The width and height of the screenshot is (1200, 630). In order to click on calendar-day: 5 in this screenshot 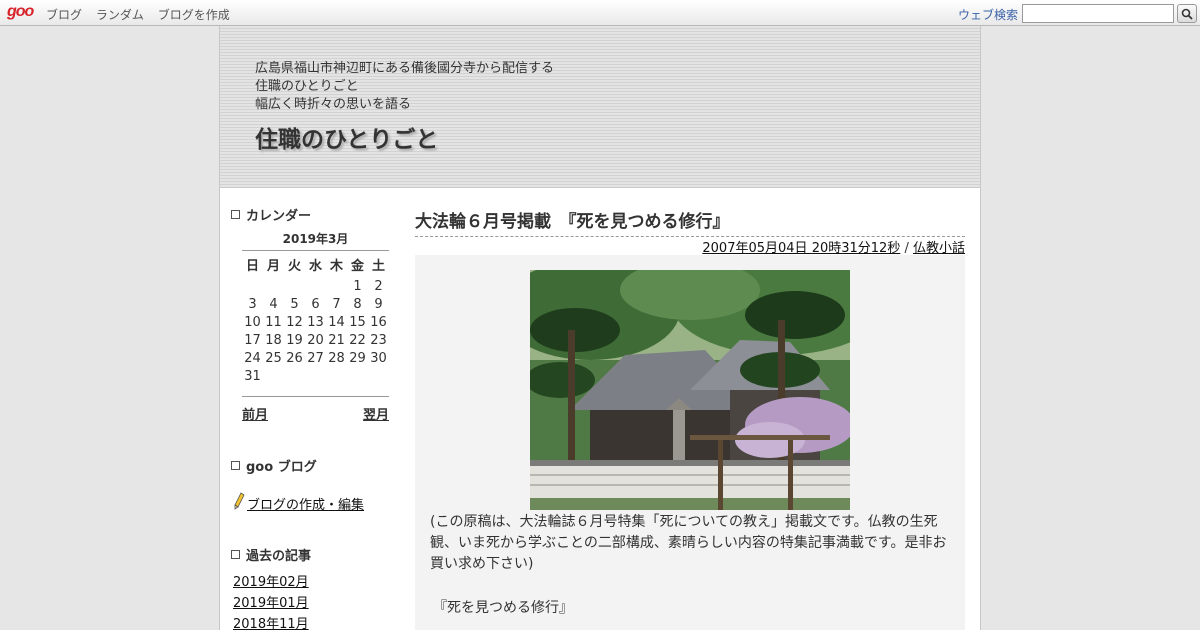, I will do `click(294, 304)`.